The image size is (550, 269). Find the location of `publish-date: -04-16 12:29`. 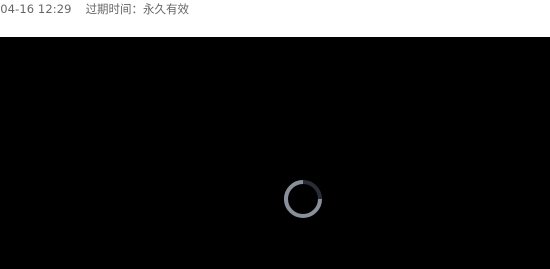

publish-date: -04-16 12:29 is located at coordinates (36, 9).